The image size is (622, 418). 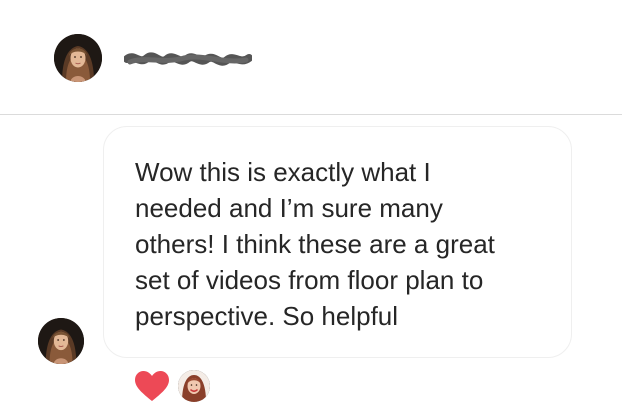 What do you see at coordinates (267, 316) in the screenshot?
I see `message-line: perspective. So helpful` at bounding box center [267, 316].